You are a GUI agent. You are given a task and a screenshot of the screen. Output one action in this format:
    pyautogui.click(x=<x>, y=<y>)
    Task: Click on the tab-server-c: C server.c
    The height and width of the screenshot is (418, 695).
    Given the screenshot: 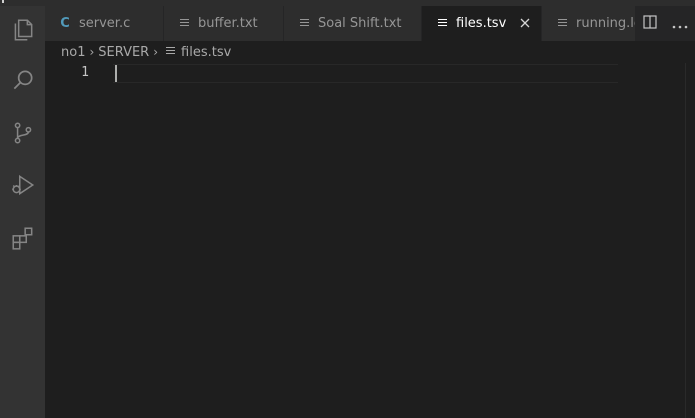 What is the action you would take?
    pyautogui.click(x=104, y=23)
    